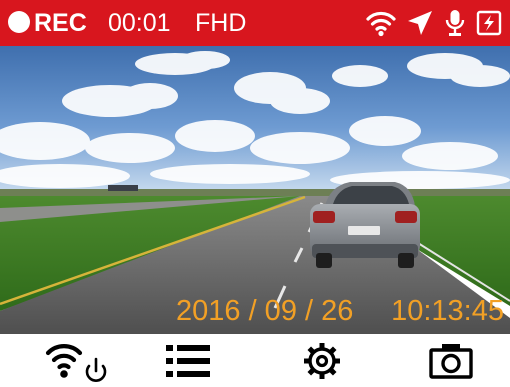  I want to click on status-icons, so click(434, 23).